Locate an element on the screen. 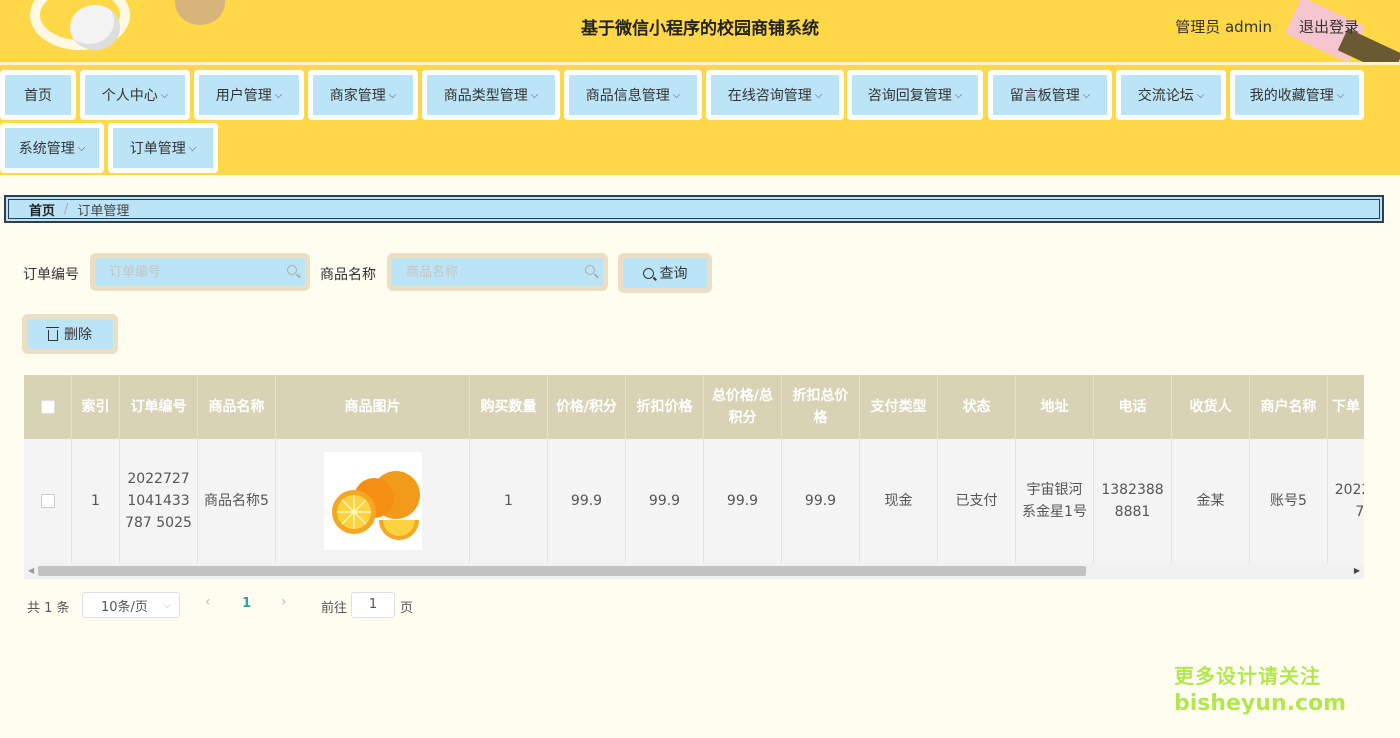 Image resolution: width=1400 pixels, height=738 pixels. column-header: 状态 is located at coordinates (977, 407).